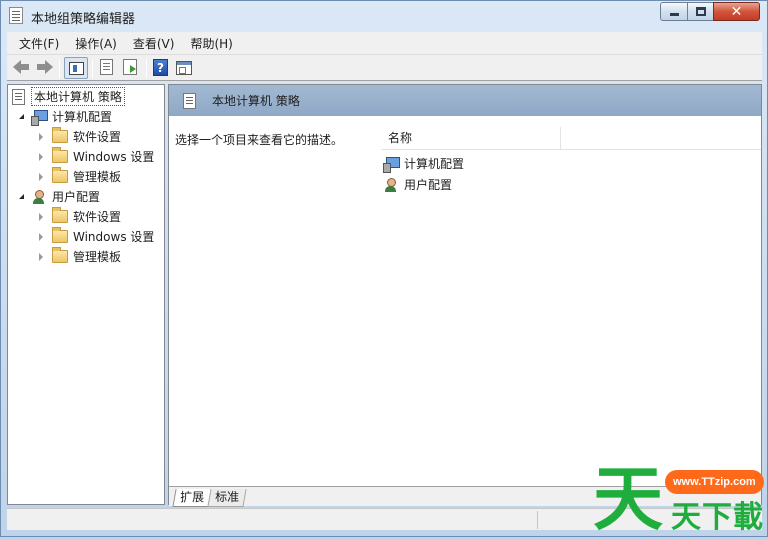 Image resolution: width=768 pixels, height=540 pixels. Describe the element at coordinates (39, 43) in the screenshot. I see `menu-file: 文件(F)` at that location.